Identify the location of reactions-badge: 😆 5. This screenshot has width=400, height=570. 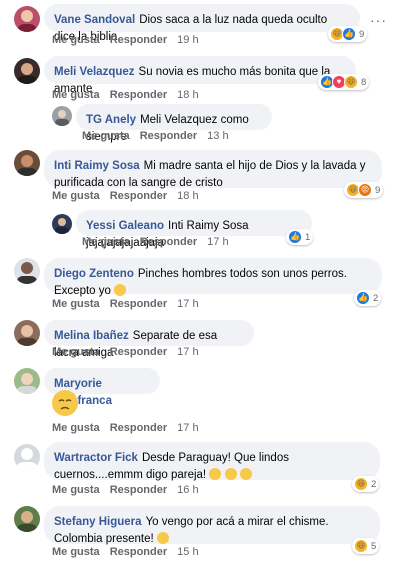
(366, 546).